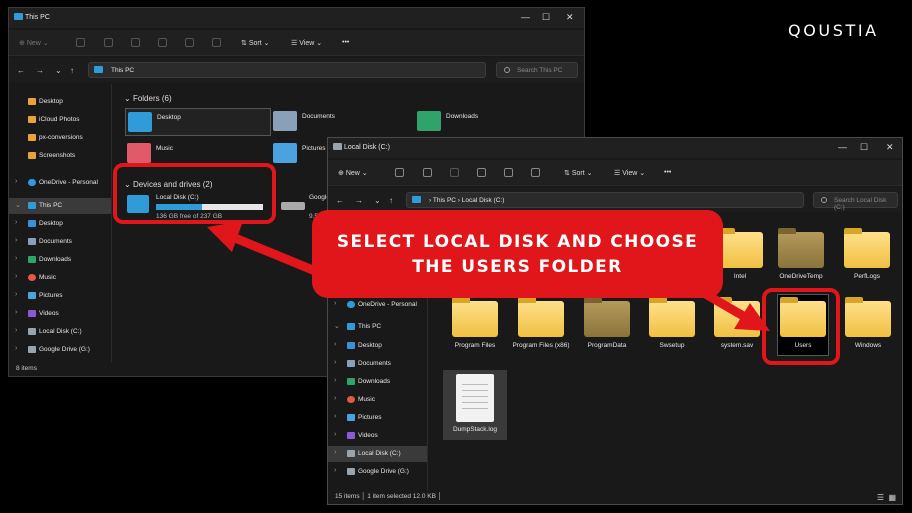 The height and width of the screenshot is (513, 912). What do you see at coordinates (198, 122) in the screenshot?
I see `folder-card-desktop: Desktop` at bounding box center [198, 122].